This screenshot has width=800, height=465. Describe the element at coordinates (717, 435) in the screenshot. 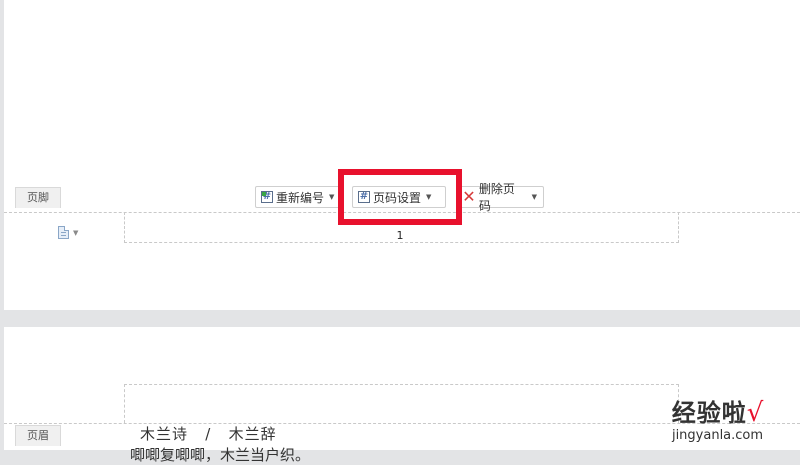

I see `watermark-domain: jingyanla.com` at that location.